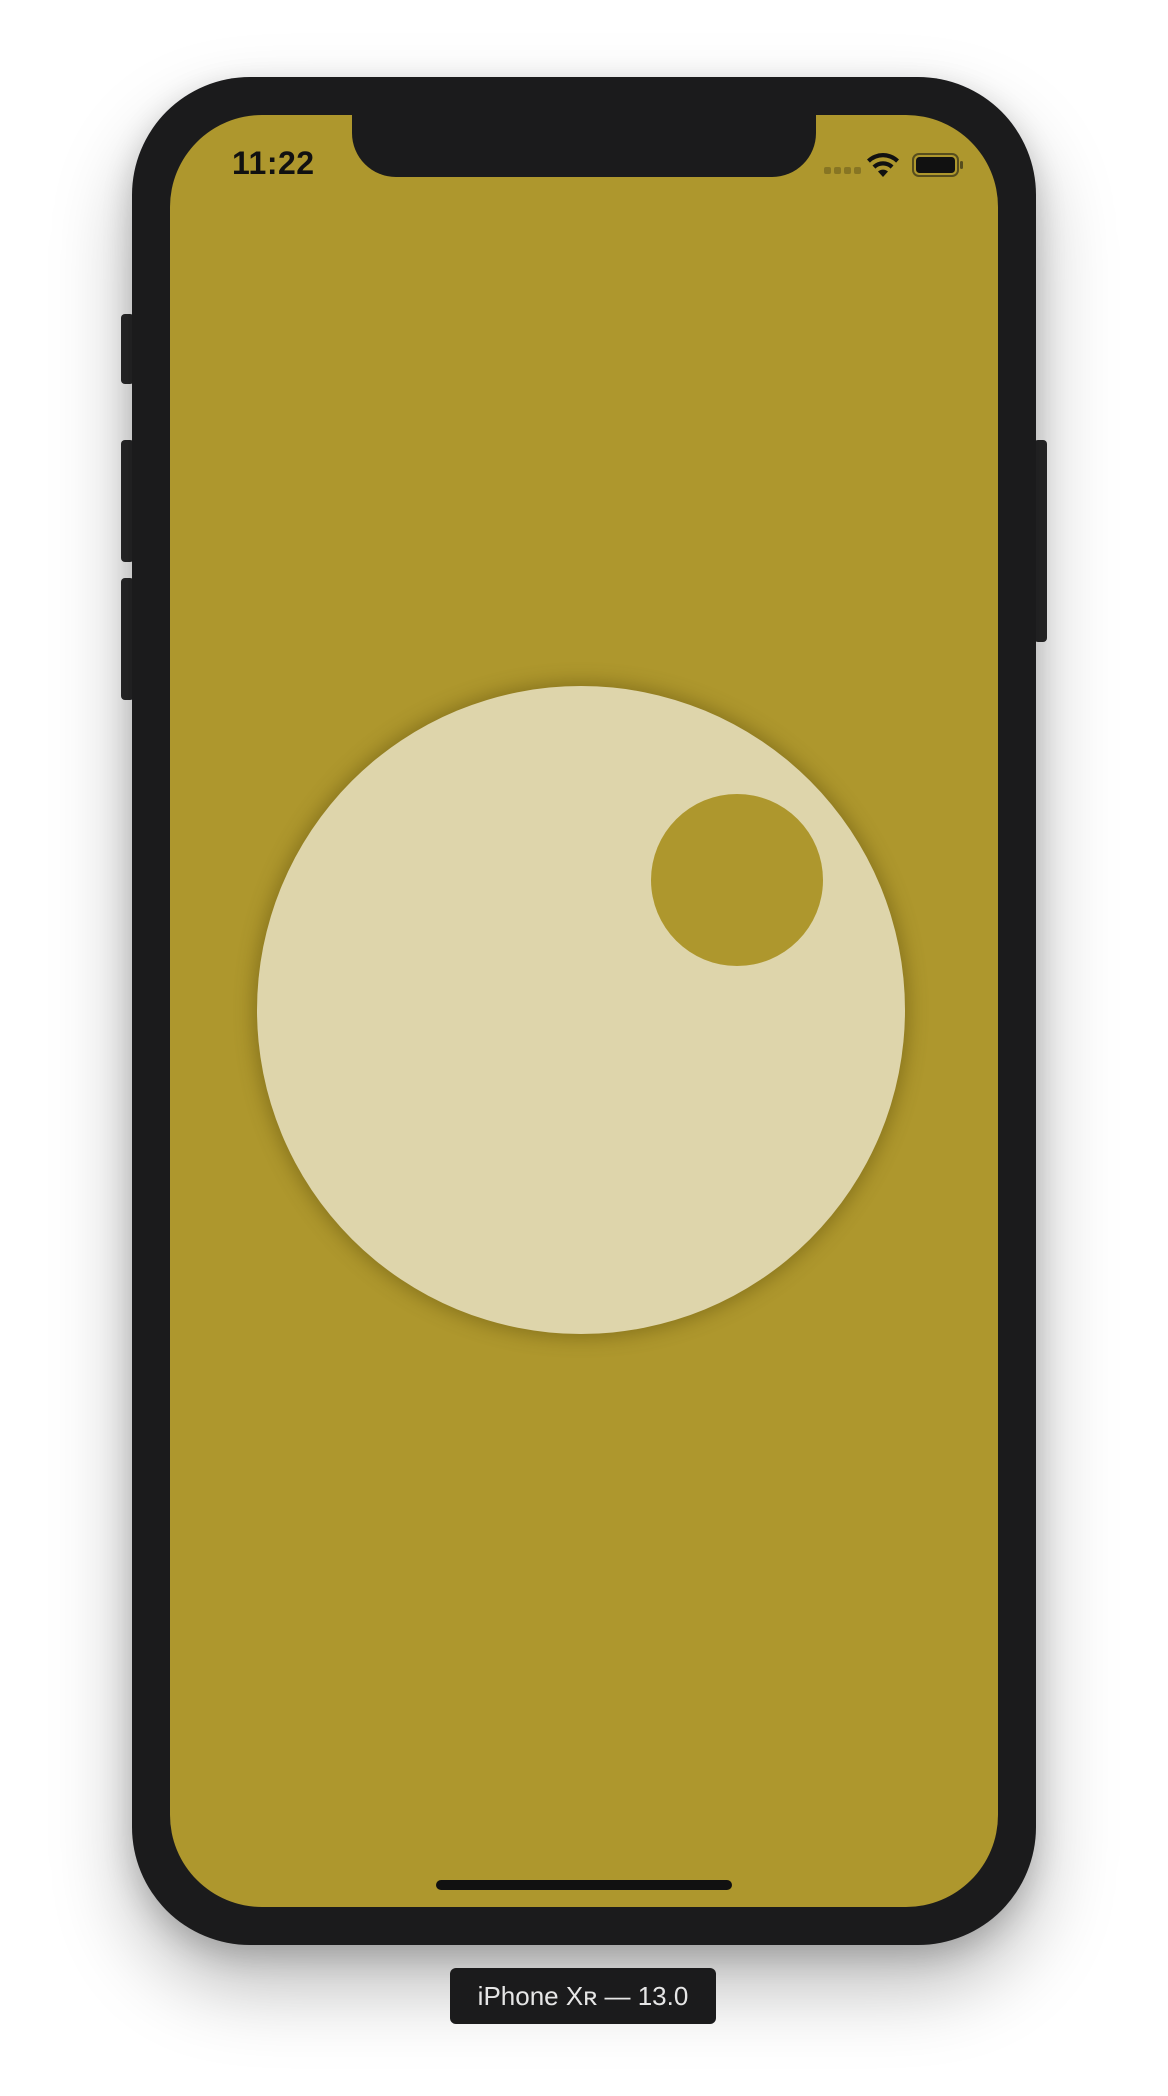  Describe the element at coordinates (737, 880) in the screenshot. I see `small-circle` at that location.